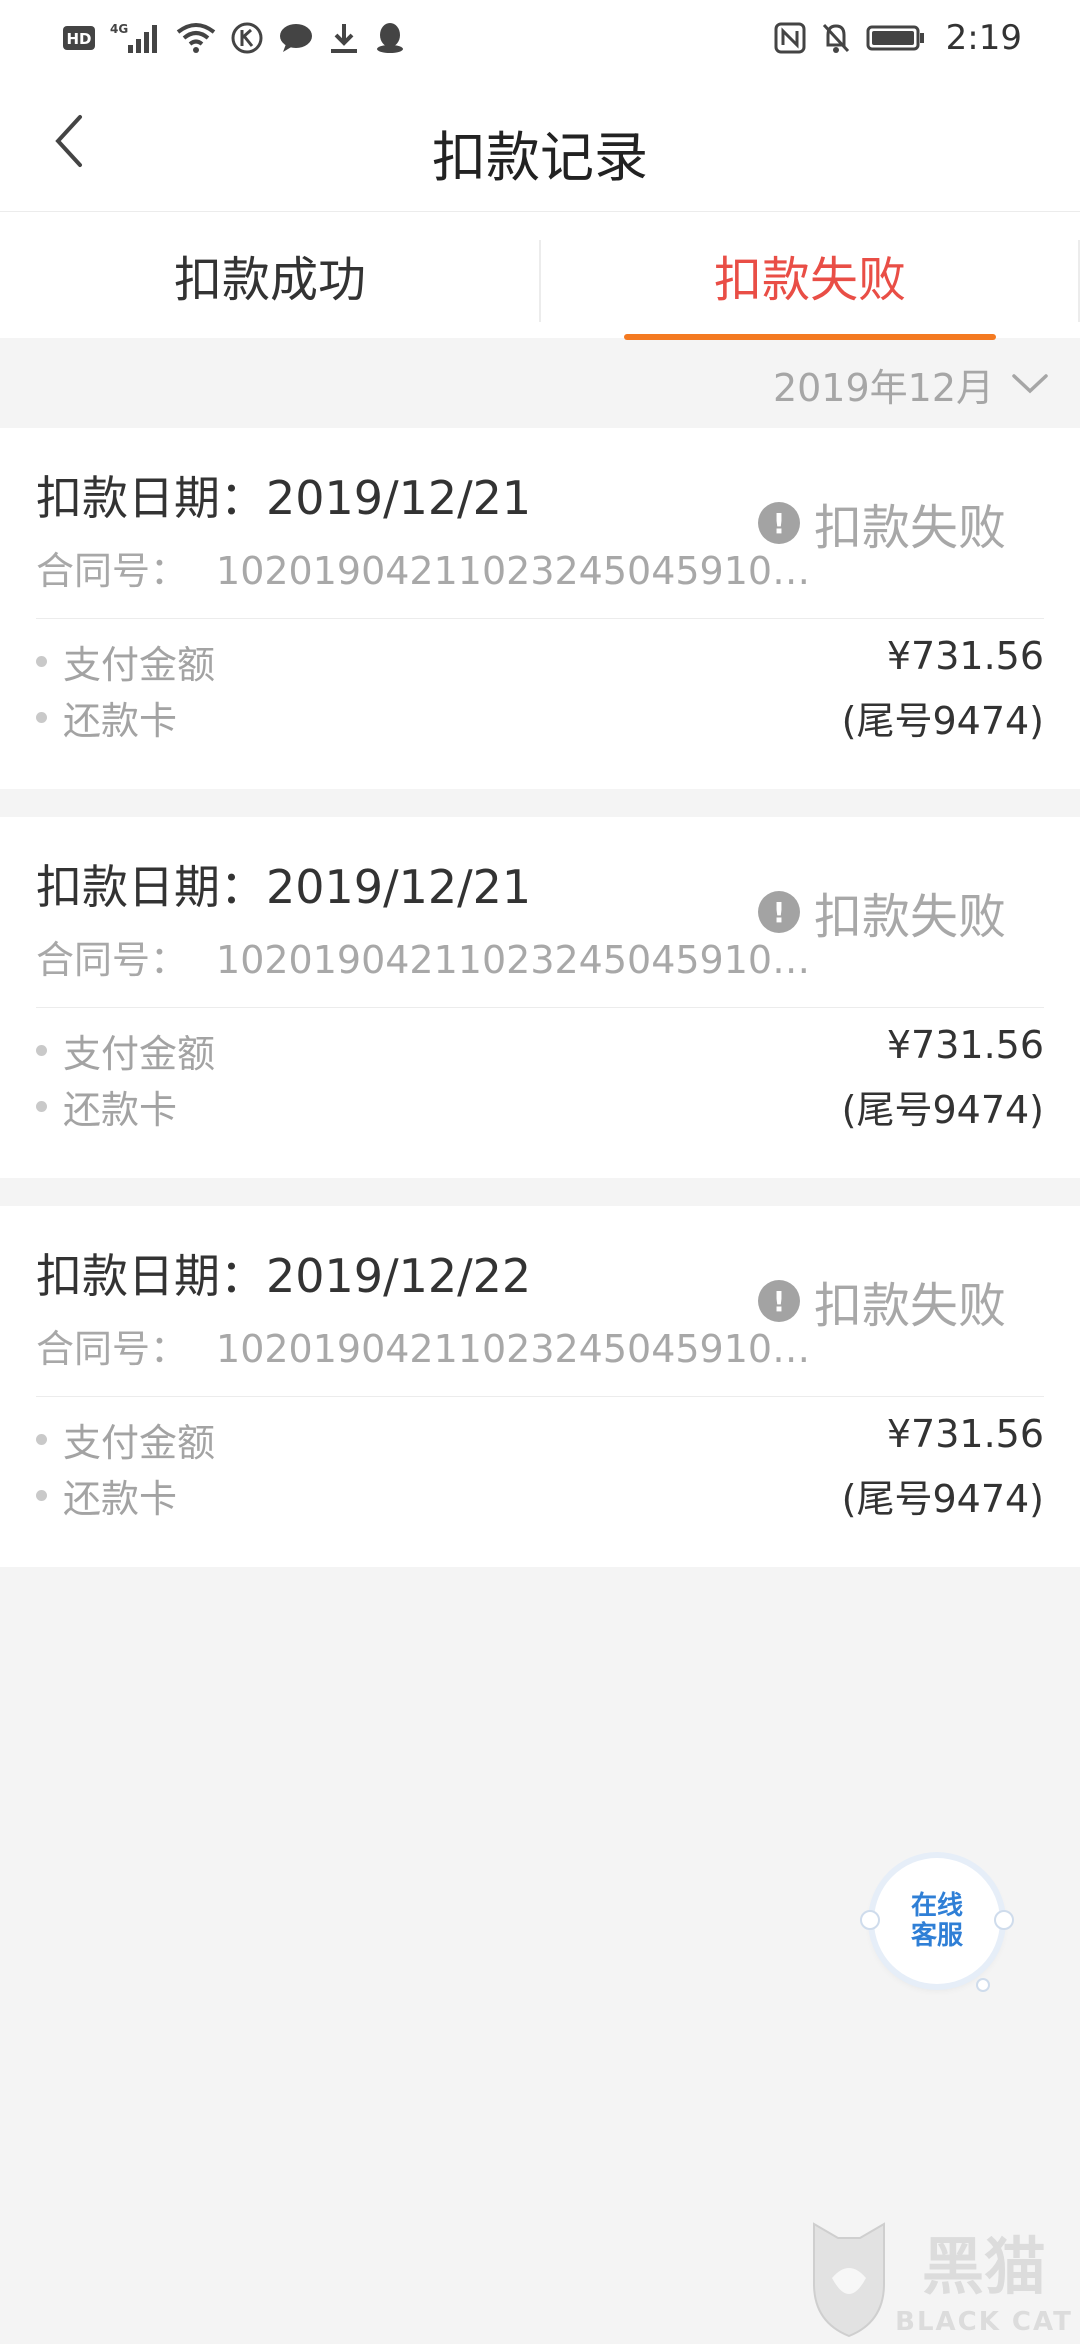 Image resolution: width=1080 pixels, height=2344 pixels. I want to click on hd-icon: HD, so click(79, 38).